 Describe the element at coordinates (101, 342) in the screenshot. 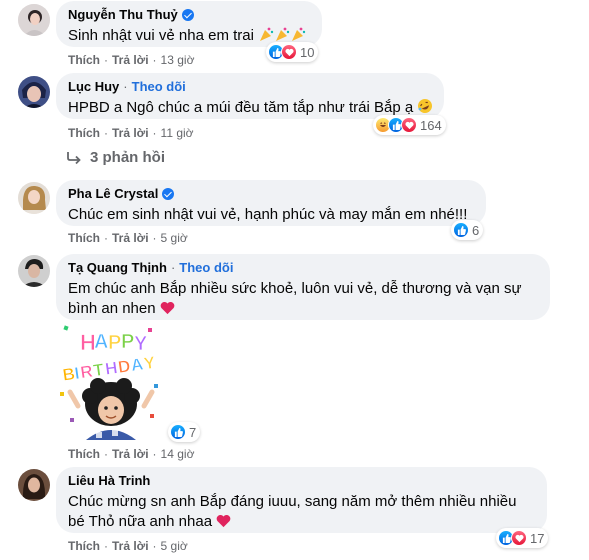

I see `svg-text: A` at that location.